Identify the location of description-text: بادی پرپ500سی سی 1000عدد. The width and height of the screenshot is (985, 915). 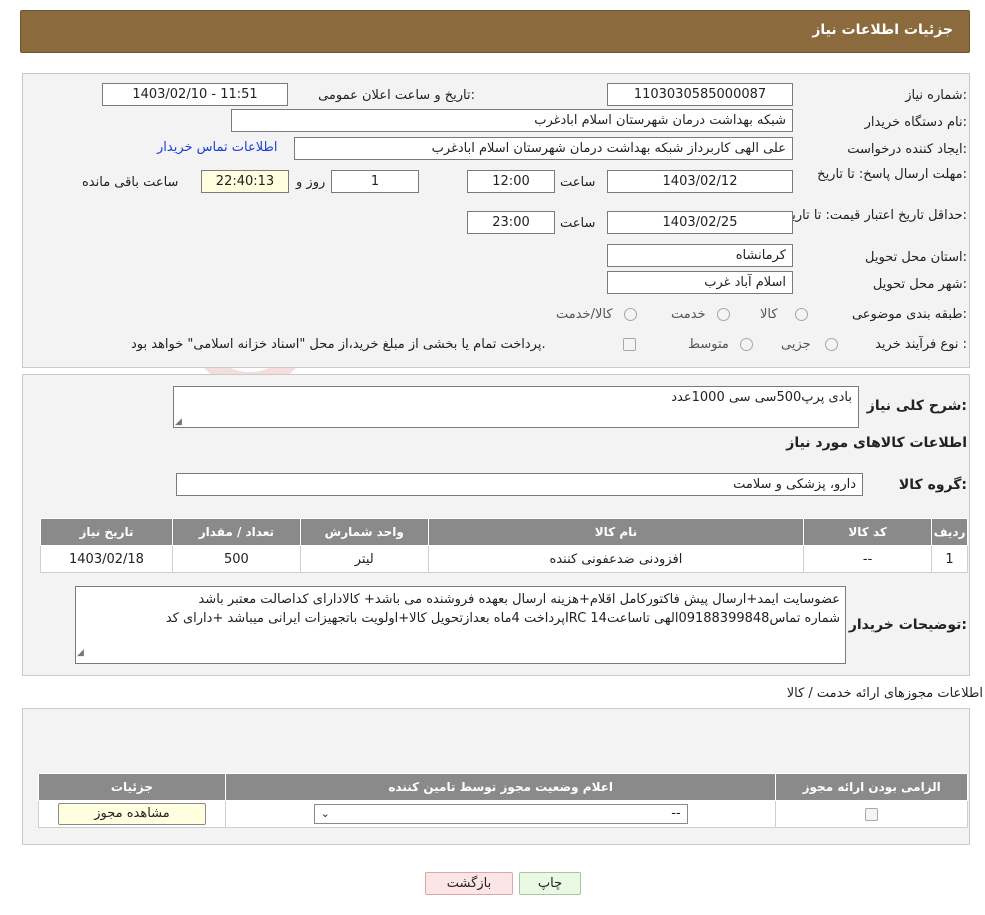
(761, 397).